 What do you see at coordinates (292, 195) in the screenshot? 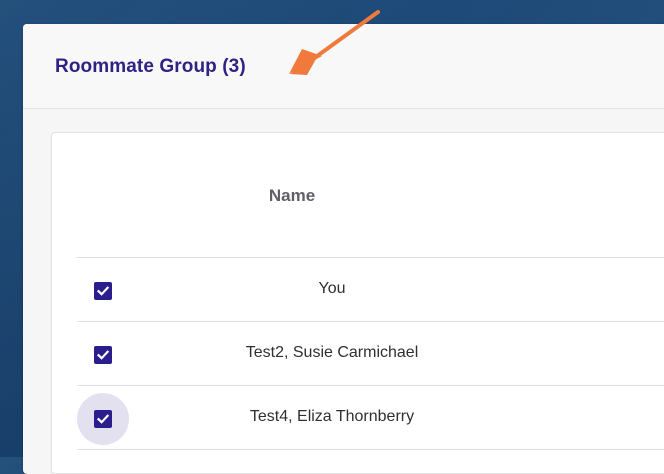
I see `column-header-name: Name` at bounding box center [292, 195].